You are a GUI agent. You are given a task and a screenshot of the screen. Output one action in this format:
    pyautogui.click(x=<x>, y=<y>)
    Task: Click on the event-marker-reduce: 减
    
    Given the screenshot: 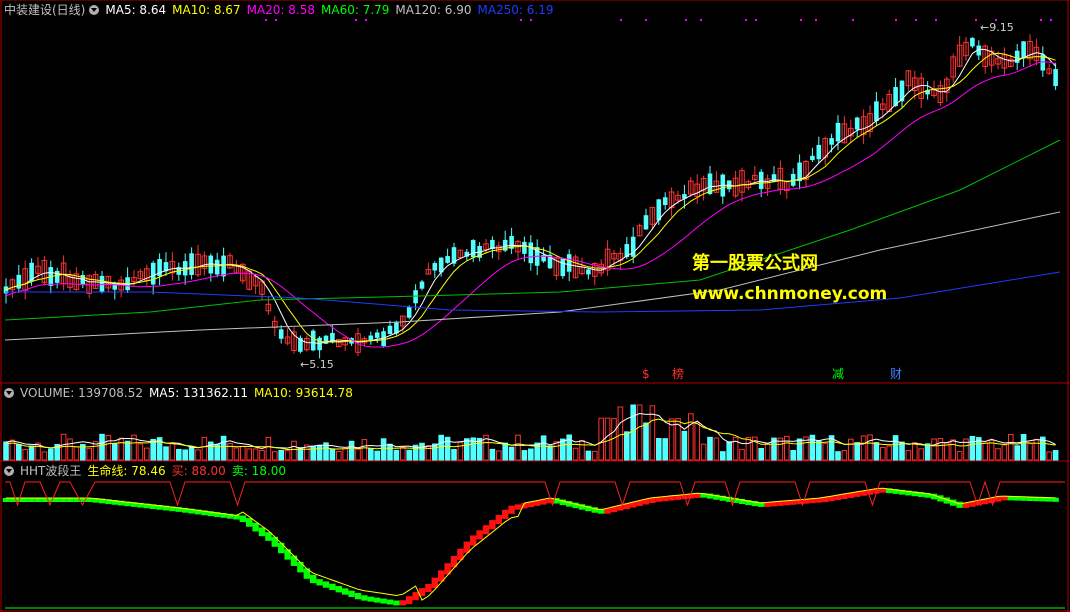 What is the action you would take?
    pyautogui.click(x=838, y=374)
    